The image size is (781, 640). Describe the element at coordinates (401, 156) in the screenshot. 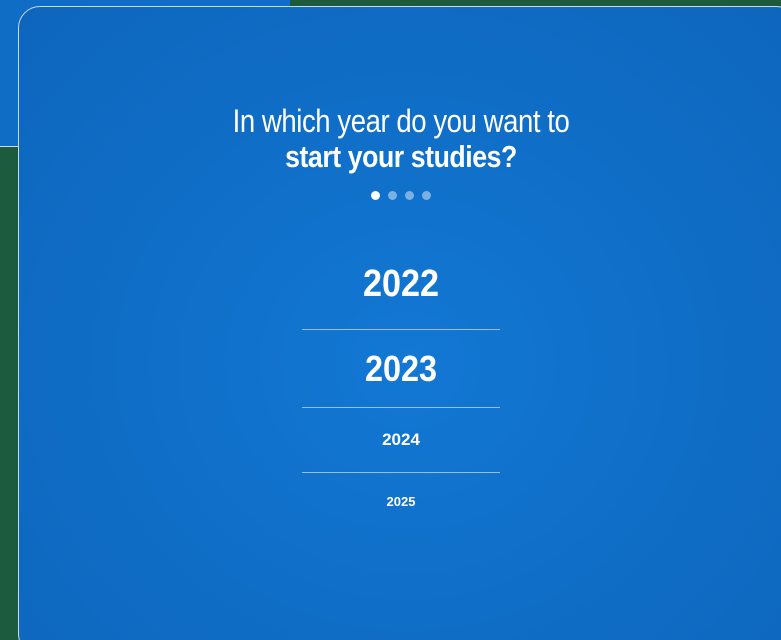

I see `question-line-2: start your studies?` at that location.